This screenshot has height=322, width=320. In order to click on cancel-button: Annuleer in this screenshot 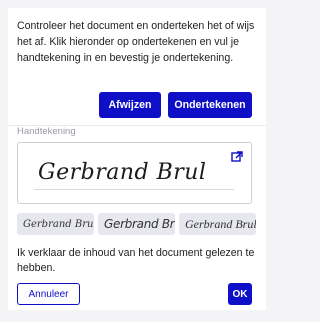, I will do `click(48, 294)`.